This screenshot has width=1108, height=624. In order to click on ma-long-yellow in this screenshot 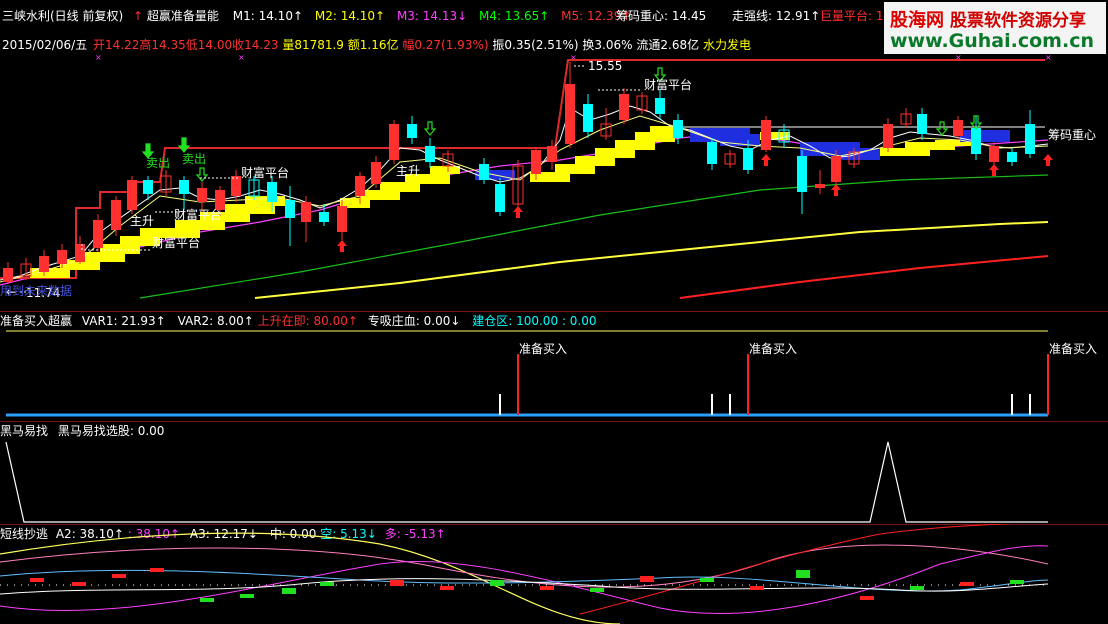, I will do `click(651, 260)`.